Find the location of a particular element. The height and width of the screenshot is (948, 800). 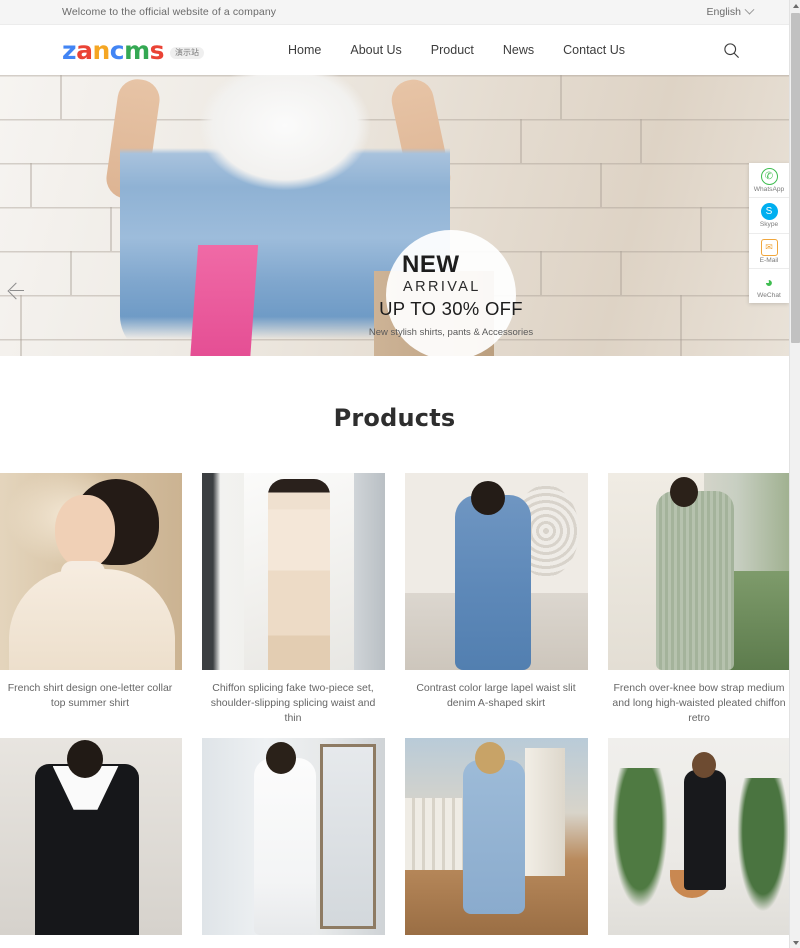

nav-item-contact-us: Contact Us is located at coordinates (594, 50).